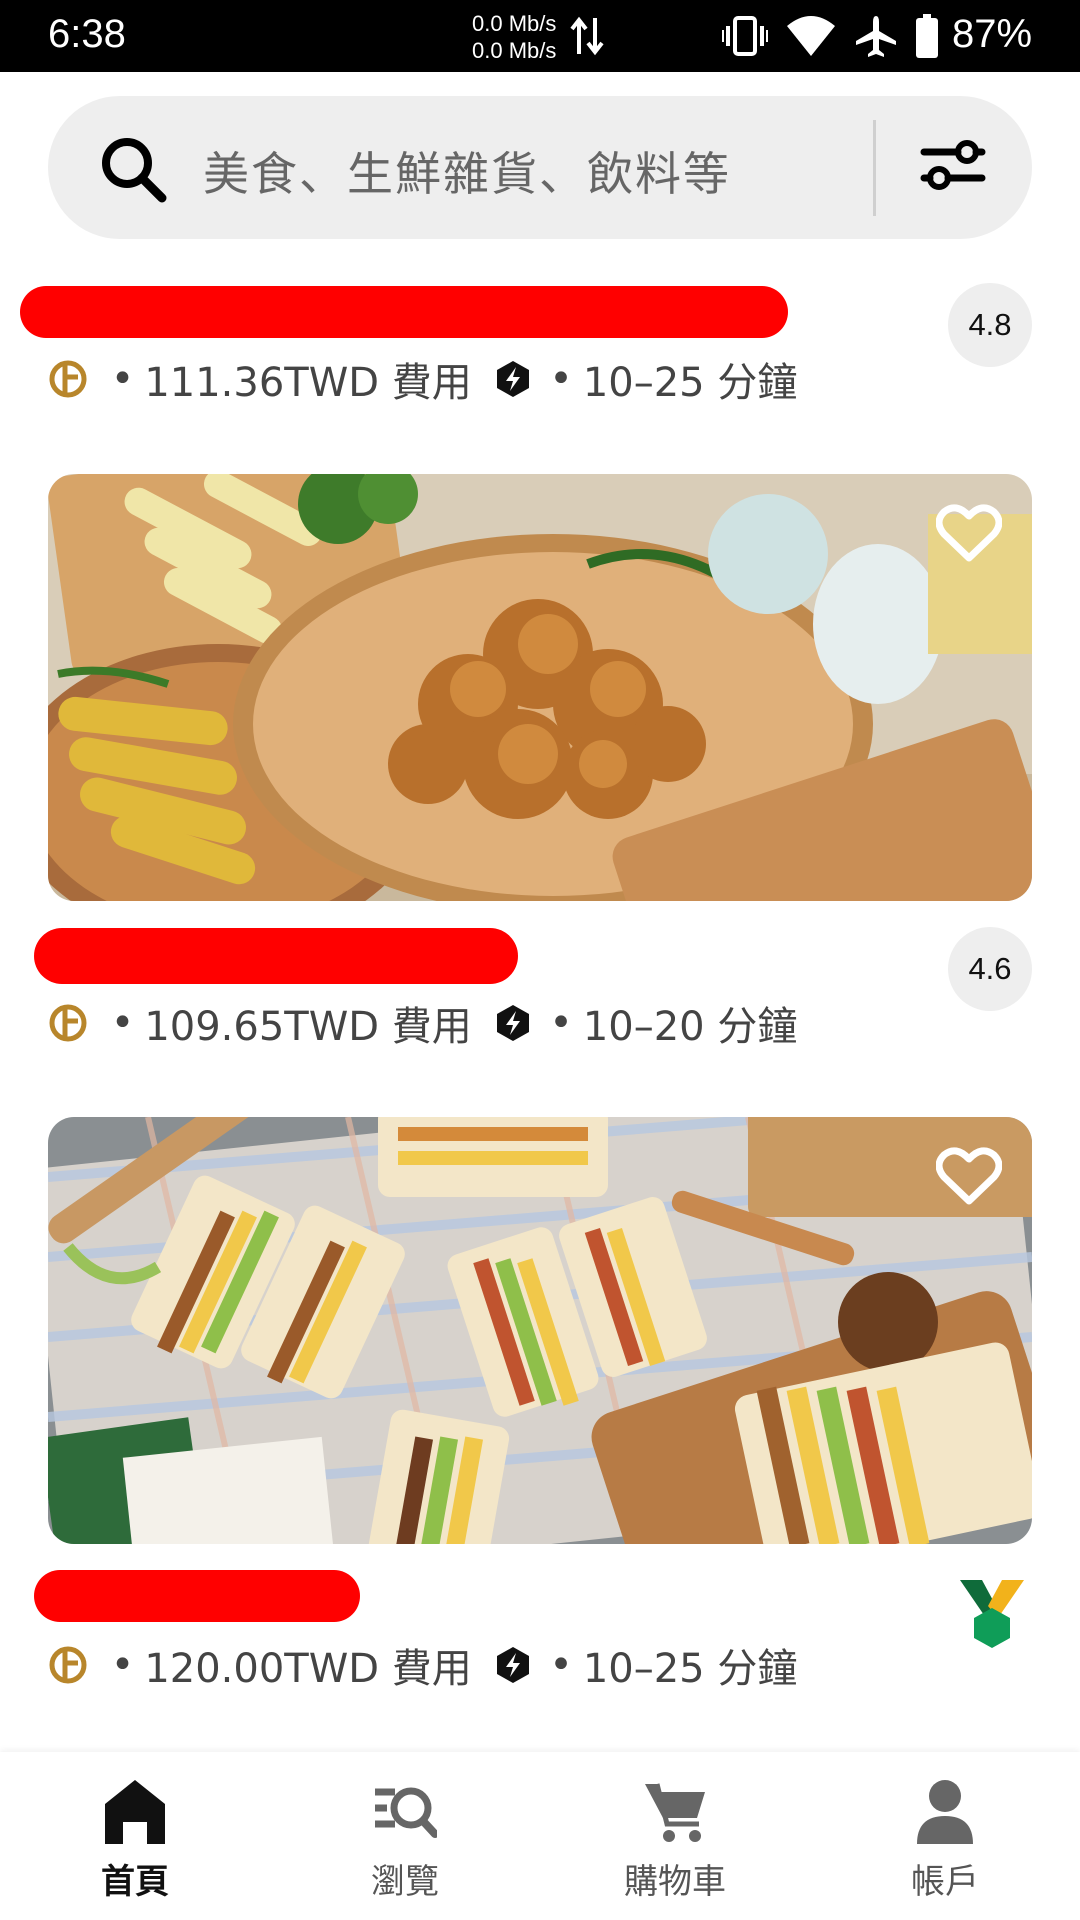 The width and height of the screenshot is (1080, 1920). I want to click on vibrate-icon, so click(745, 36).